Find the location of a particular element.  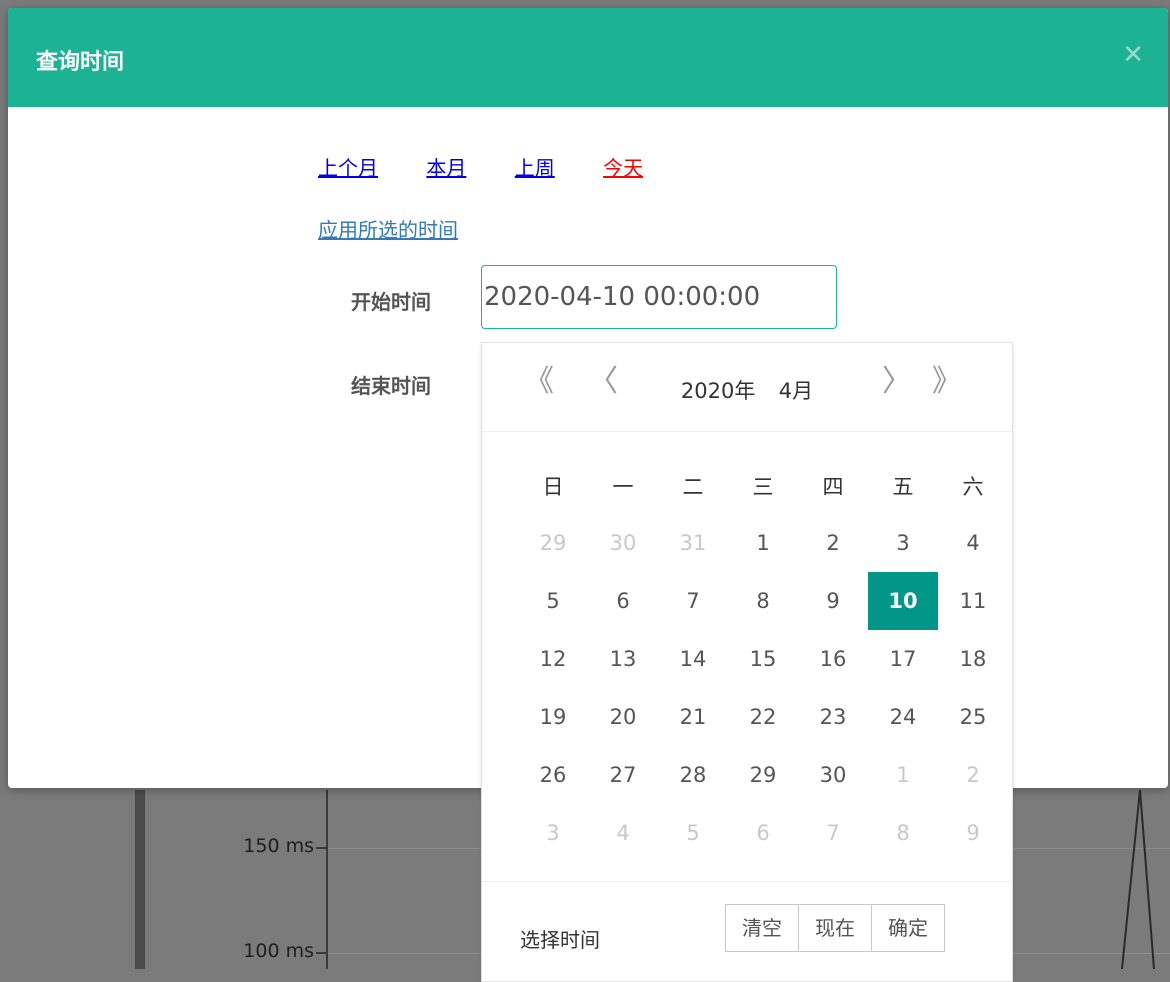

close-icon: ✕ is located at coordinates (1133, 55).